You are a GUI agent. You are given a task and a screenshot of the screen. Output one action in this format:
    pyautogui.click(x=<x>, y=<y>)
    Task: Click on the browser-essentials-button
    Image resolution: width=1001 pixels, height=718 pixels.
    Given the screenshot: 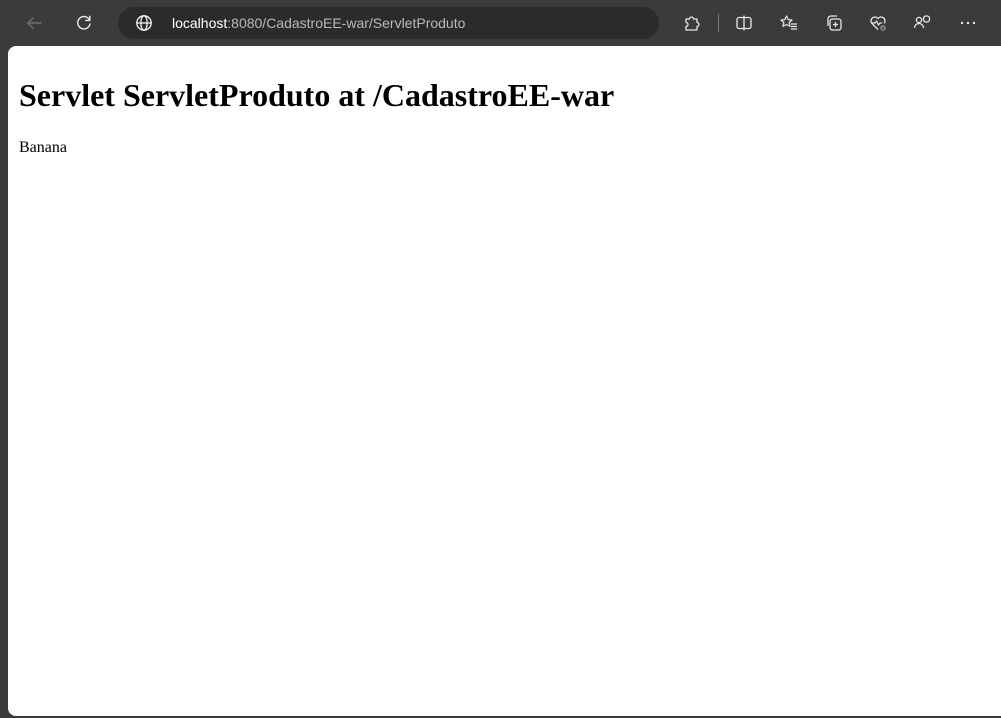 What is the action you would take?
    pyautogui.click(x=878, y=23)
    